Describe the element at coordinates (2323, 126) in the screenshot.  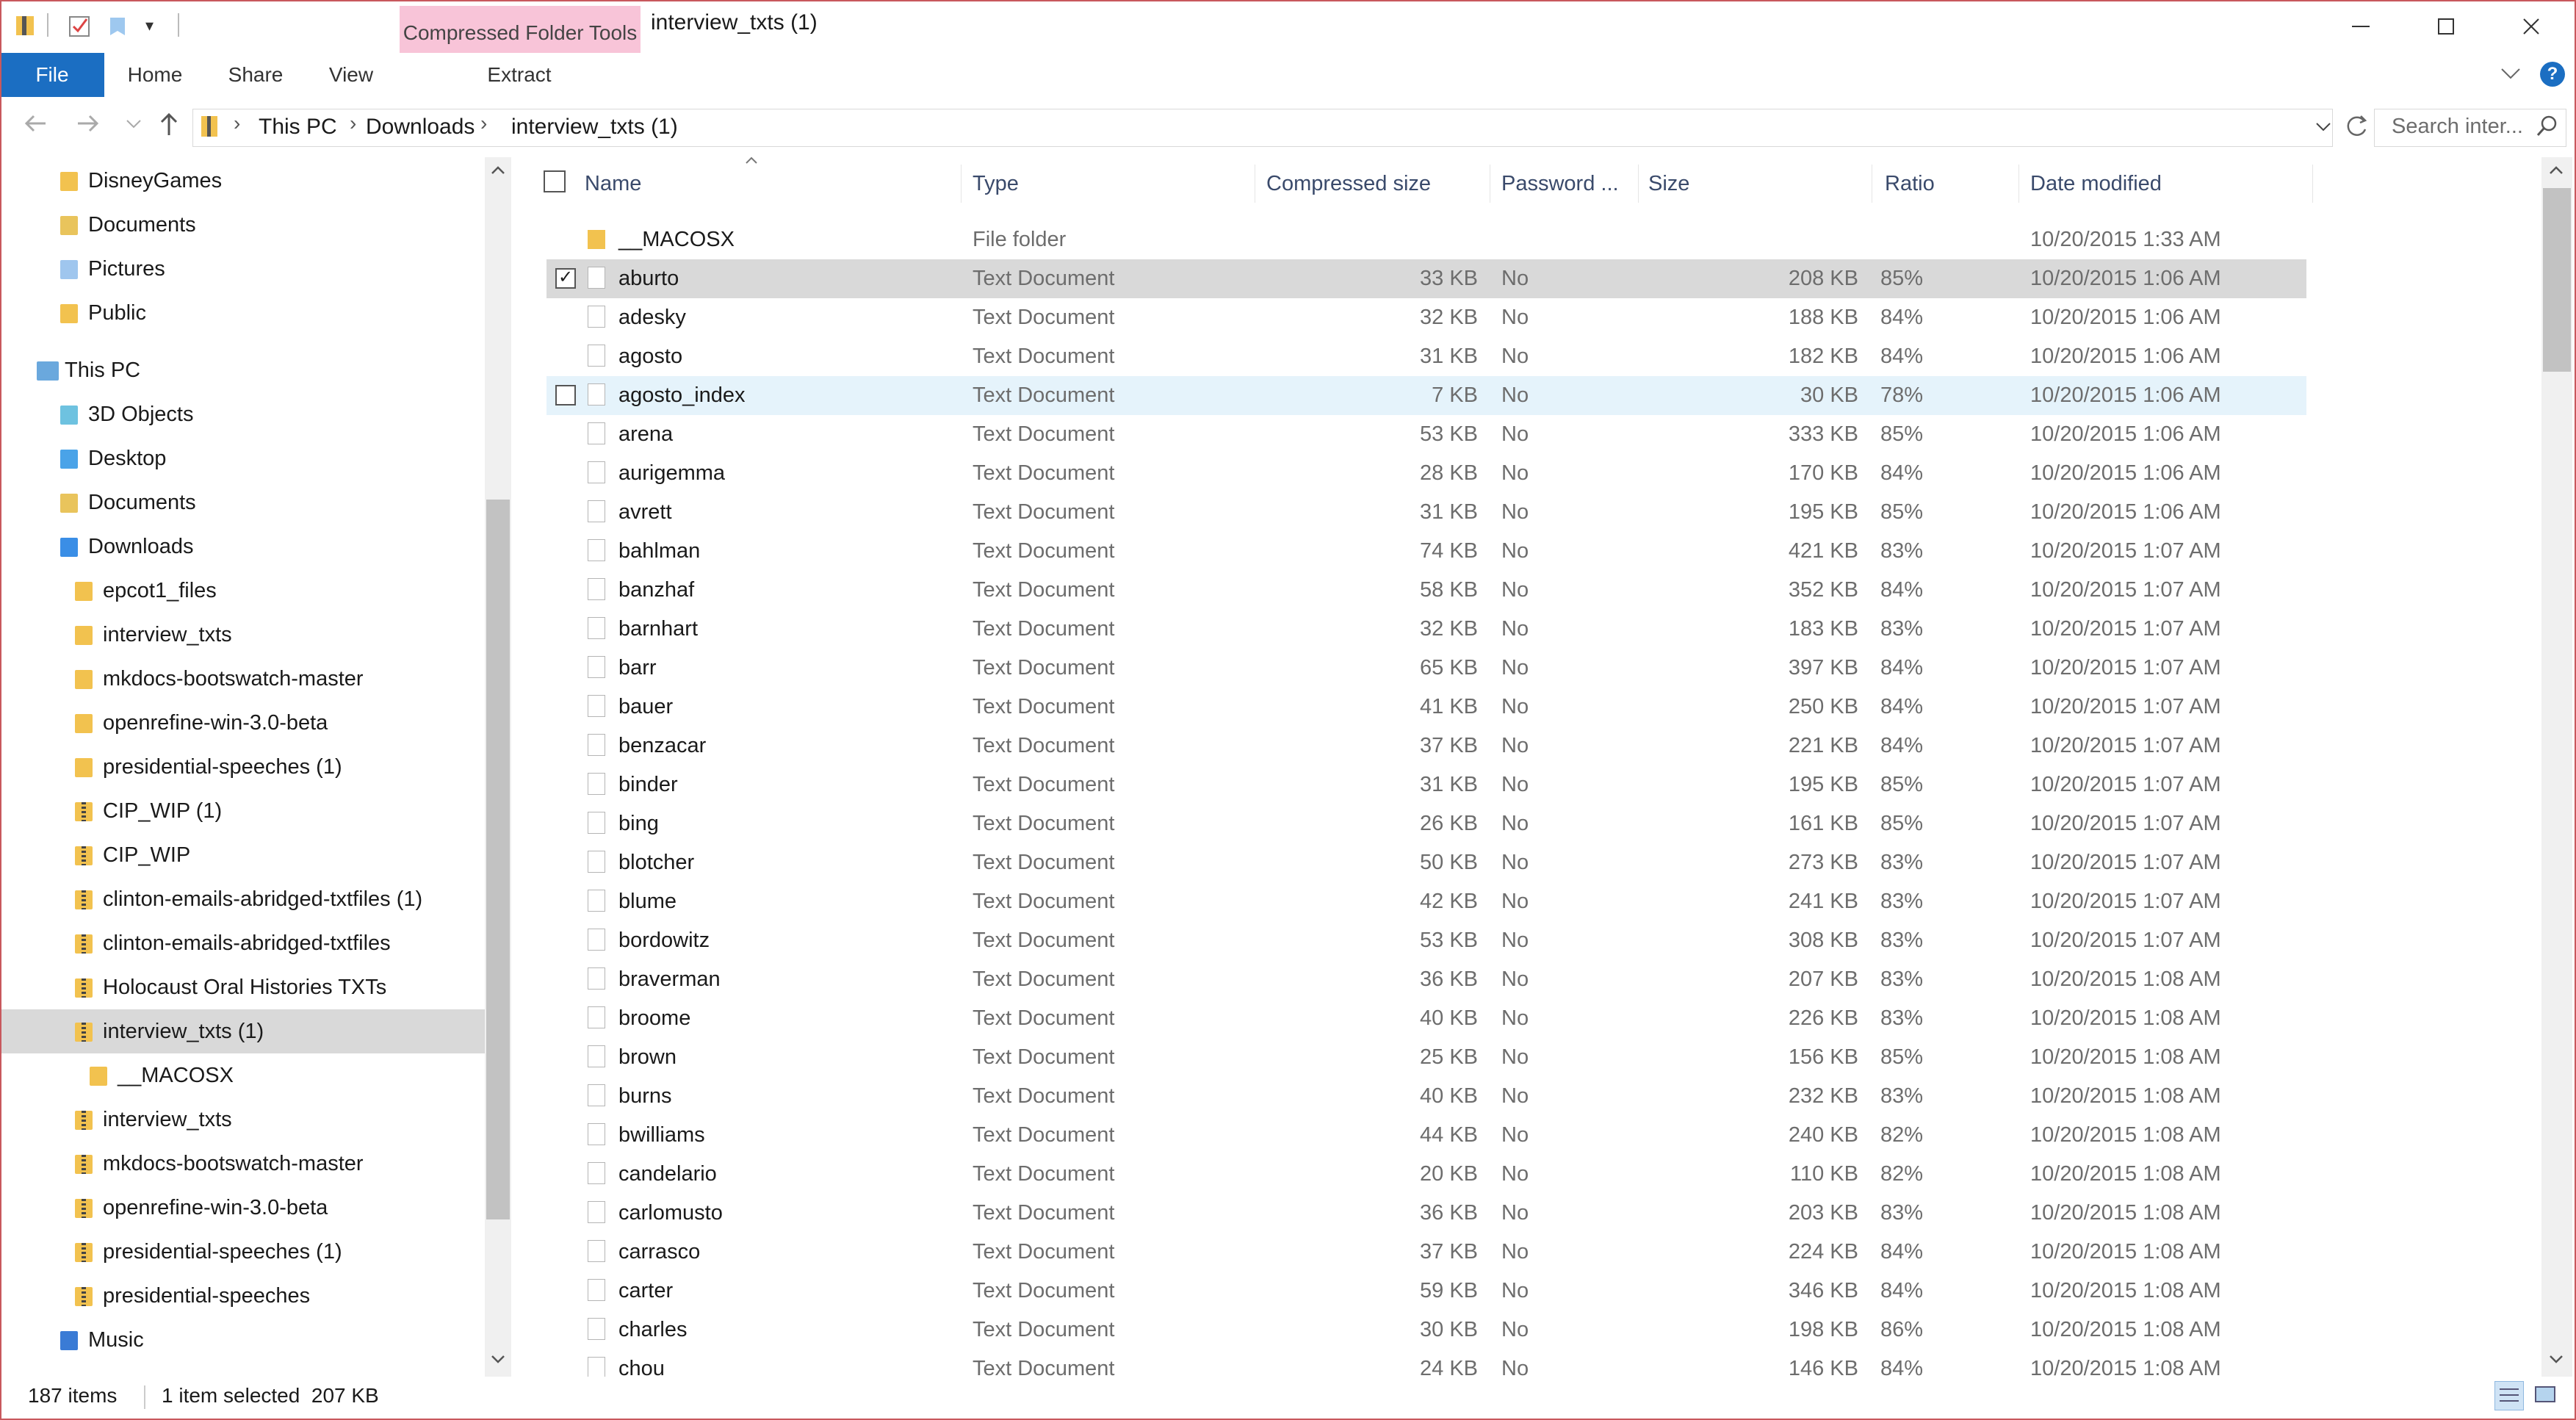
I see `address-dropdown-icon` at that location.